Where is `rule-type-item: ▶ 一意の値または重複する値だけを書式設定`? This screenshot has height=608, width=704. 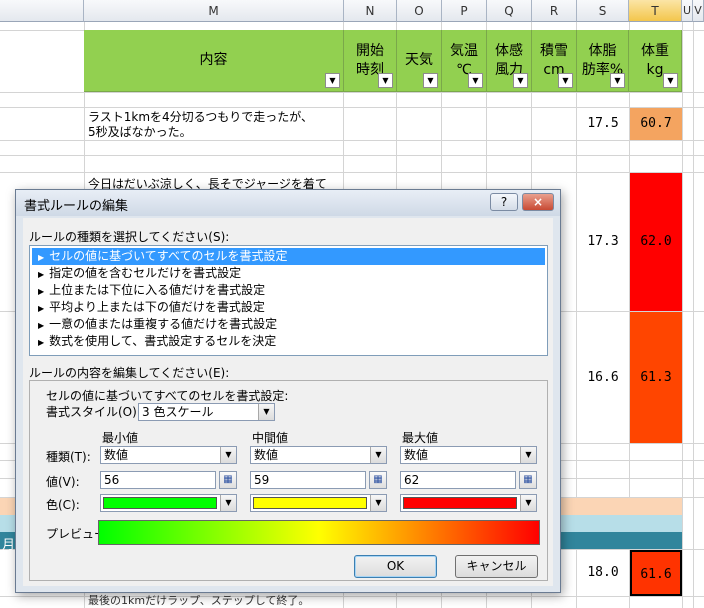
rule-type-item: ▶ 一意の値または重複する値だけを書式設定 is located at coordinates (288, 324).